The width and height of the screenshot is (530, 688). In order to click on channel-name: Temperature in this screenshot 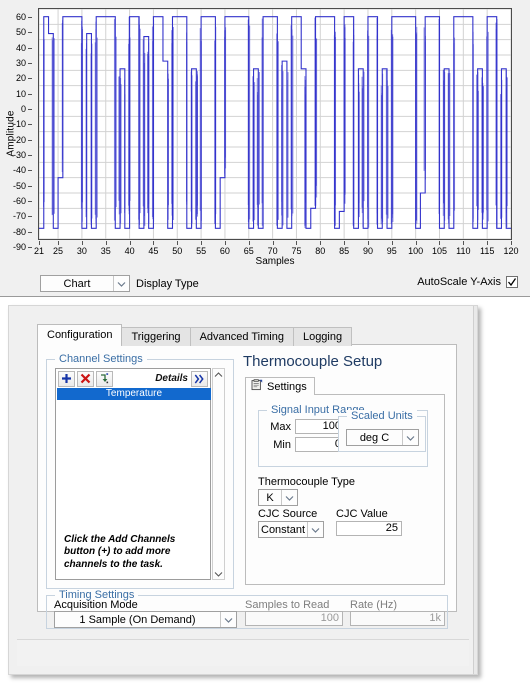, I will do `click(134, 393)`.